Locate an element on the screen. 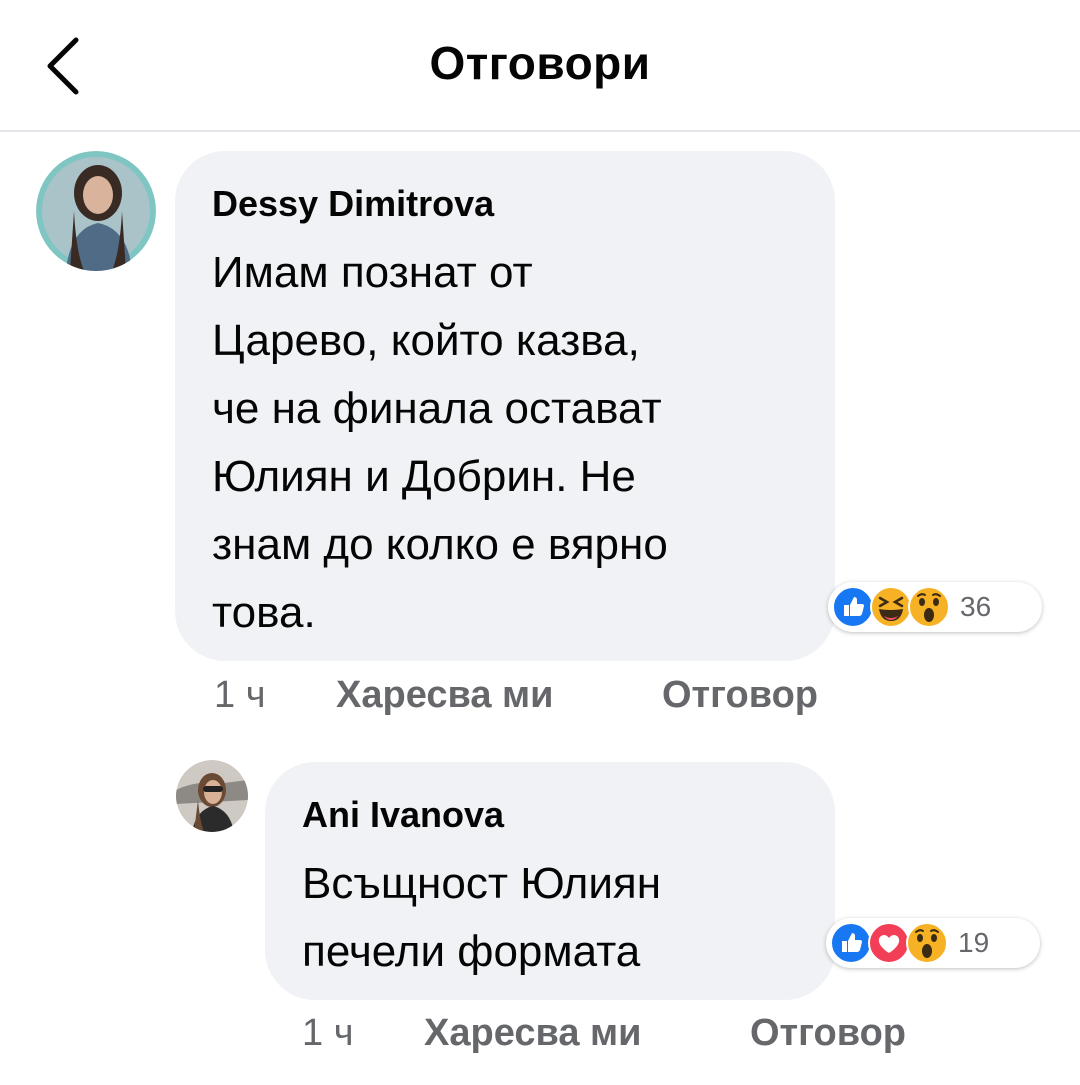 Image resolution: width=1080 pixels, height=1085 pixels. reaction-summary: 36 is located at coordinates (935, 607).